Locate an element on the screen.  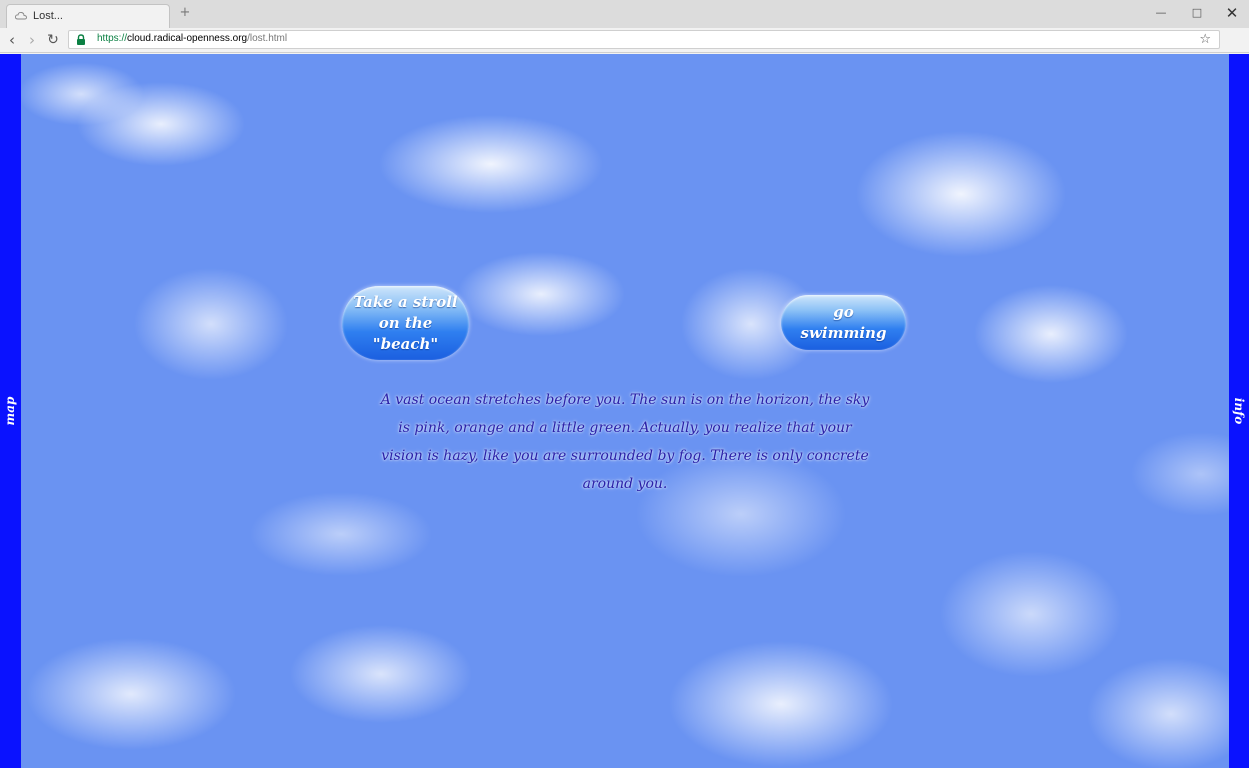
url-scheme: https:// is located at coordinates (112, 38).